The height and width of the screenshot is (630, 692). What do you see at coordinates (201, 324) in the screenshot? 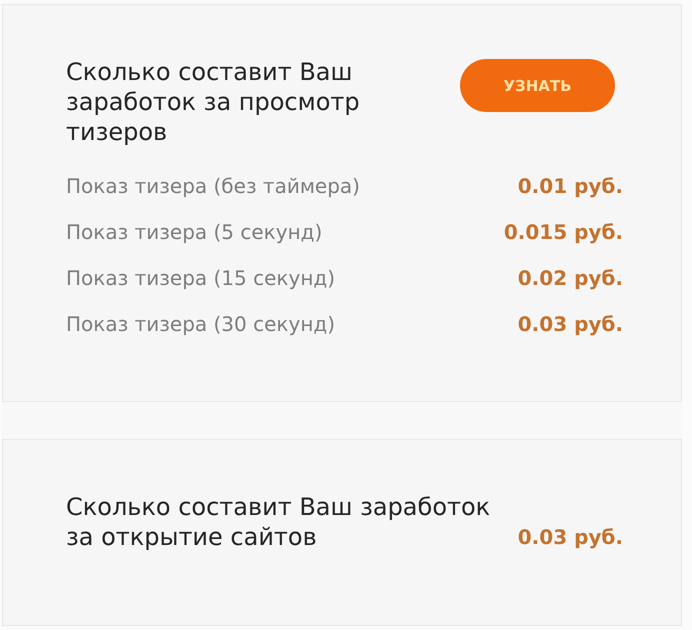
I see `rate-label: Показ тизера (30 секунд)` at bounding box center [201, 324].